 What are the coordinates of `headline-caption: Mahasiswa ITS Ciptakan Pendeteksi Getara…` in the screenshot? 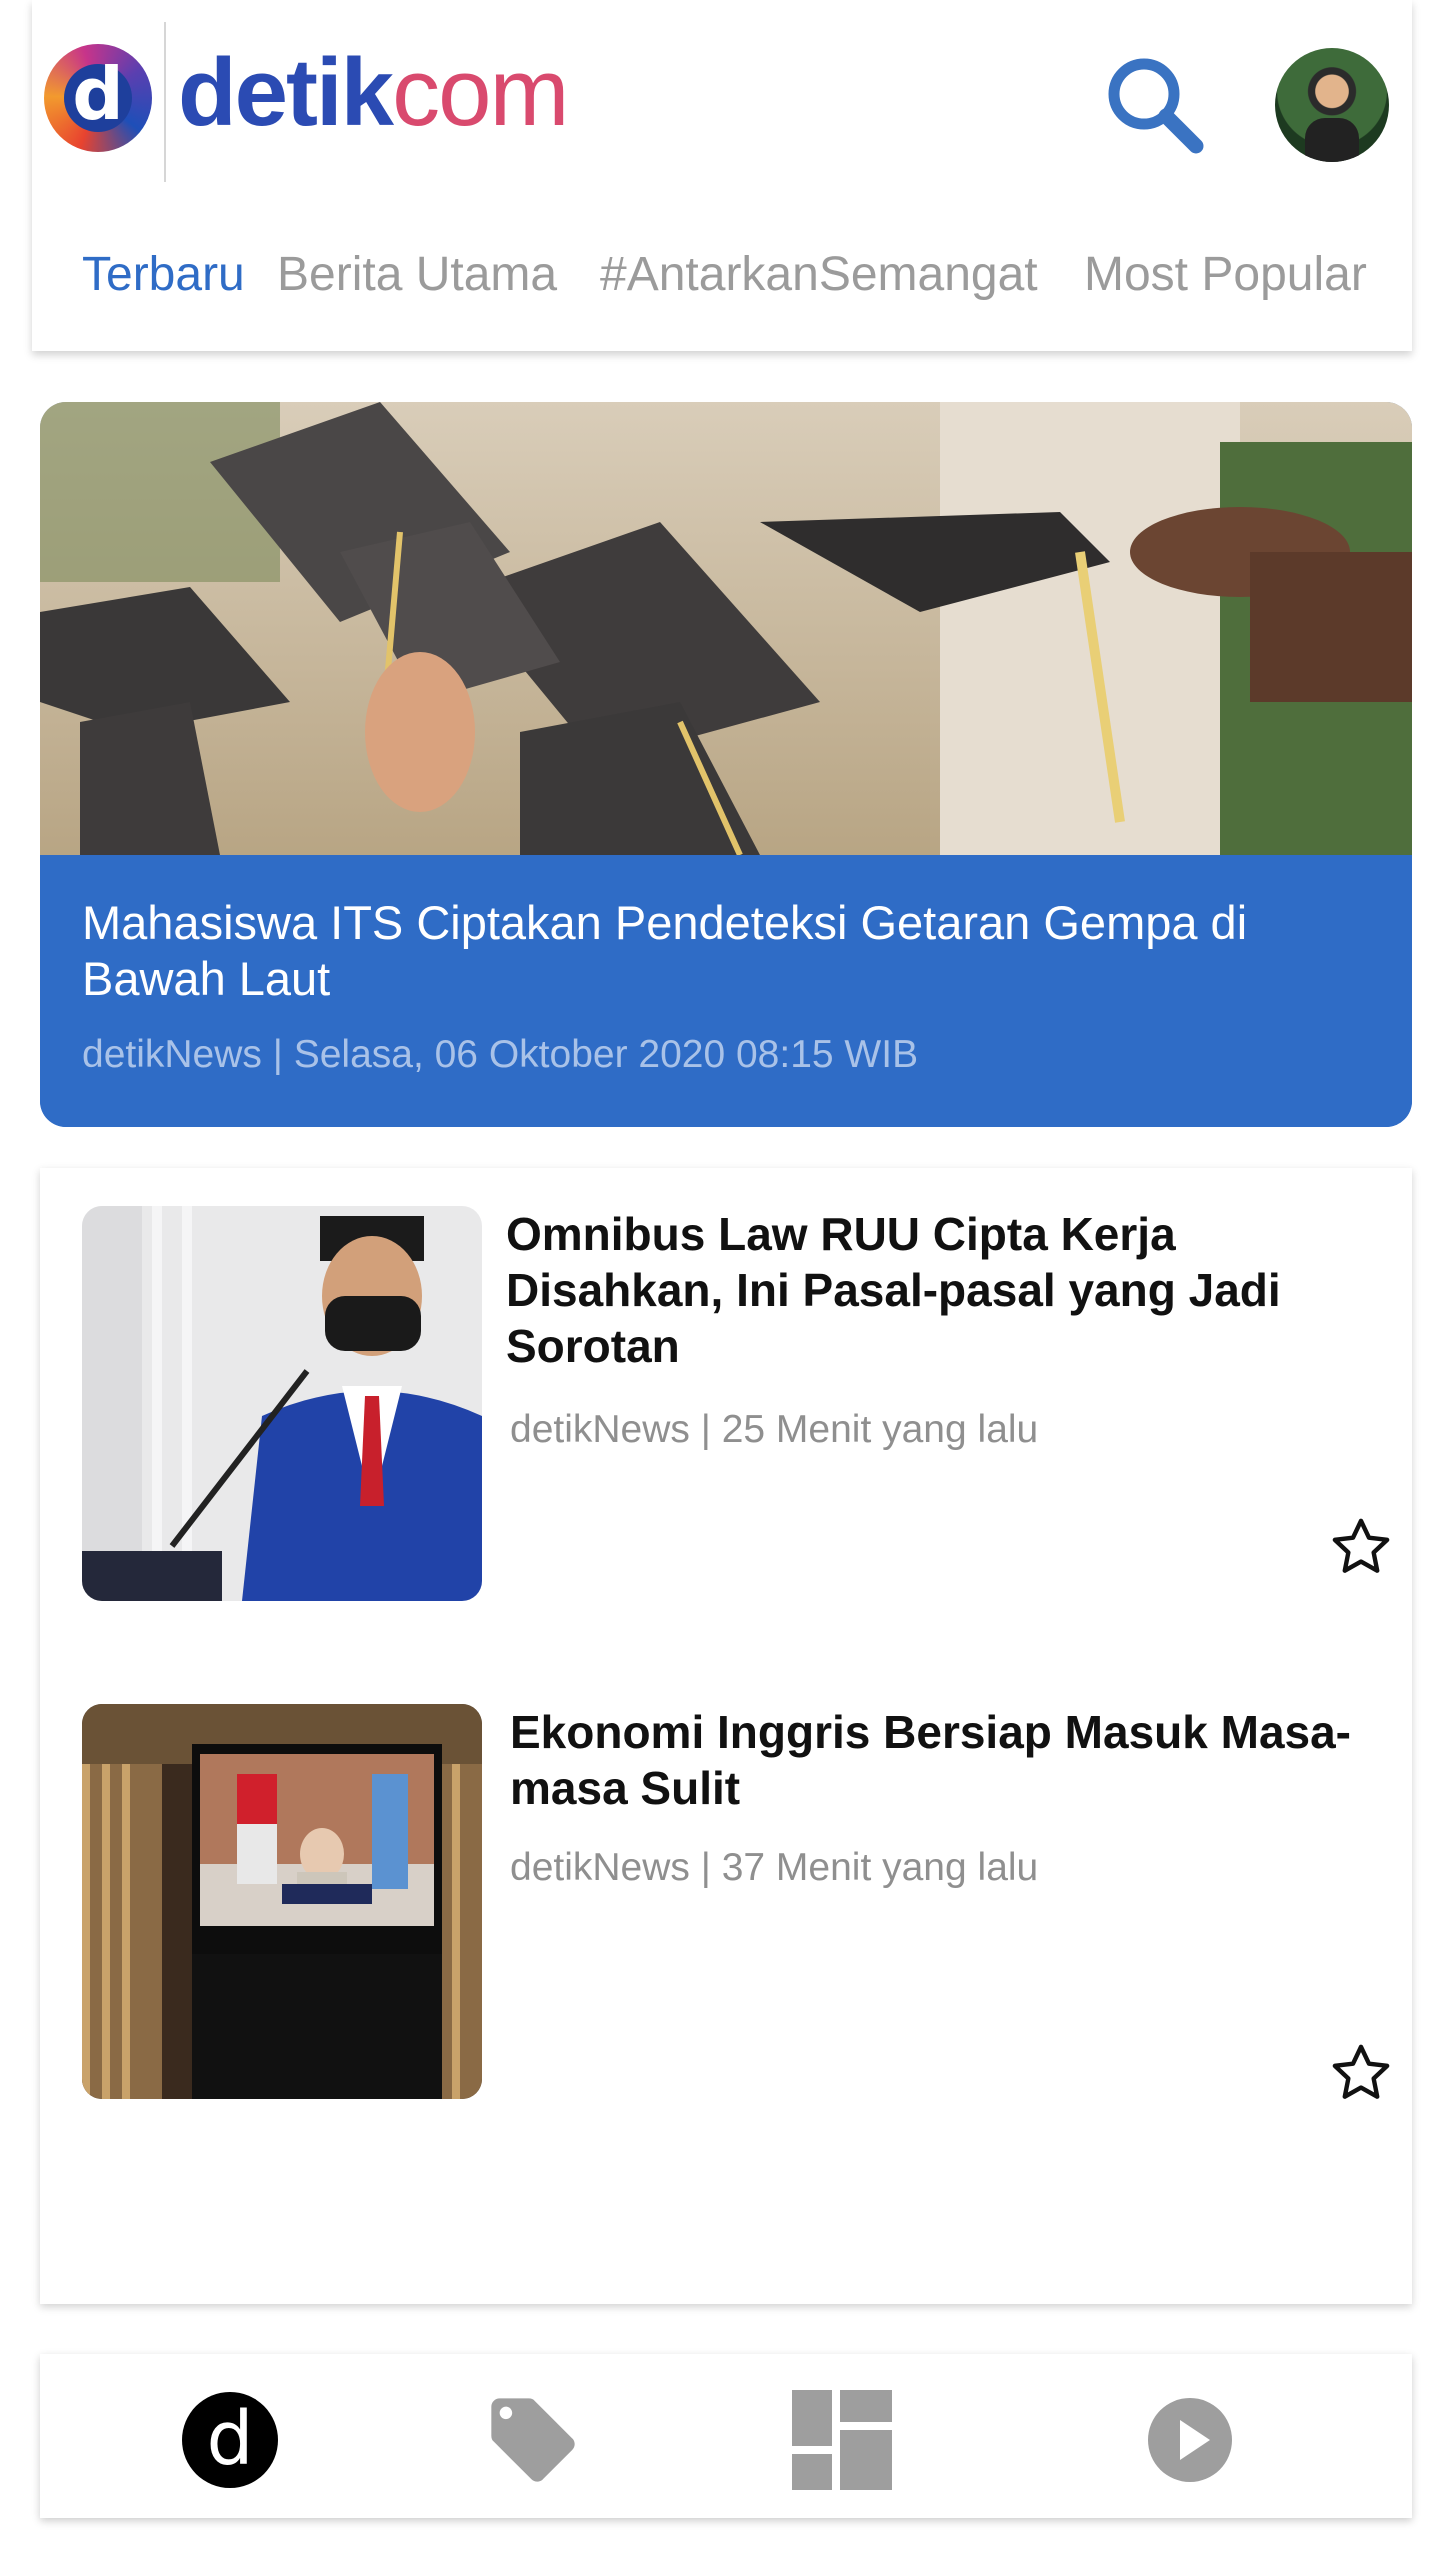 It's located at (726, 991).